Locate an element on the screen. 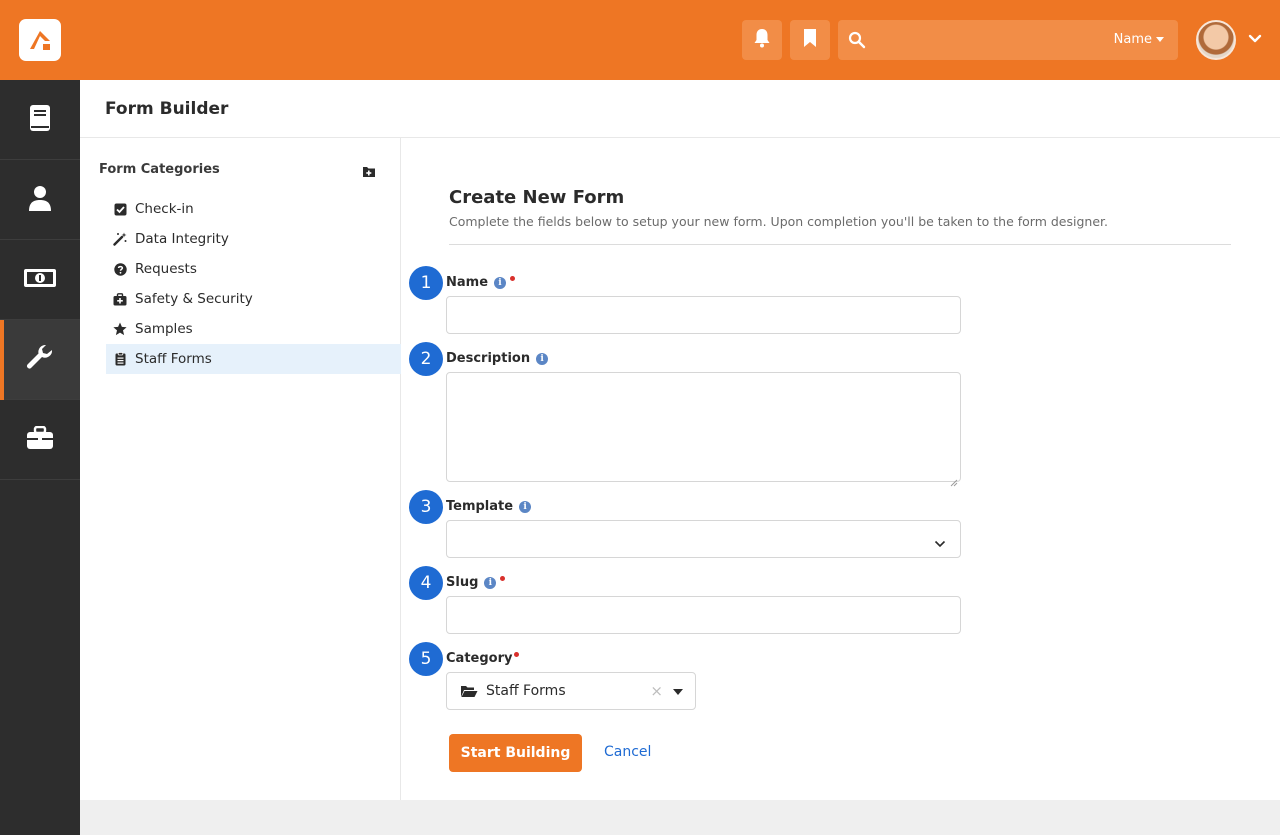  medkit-icon is located at coordinates (120, 299).